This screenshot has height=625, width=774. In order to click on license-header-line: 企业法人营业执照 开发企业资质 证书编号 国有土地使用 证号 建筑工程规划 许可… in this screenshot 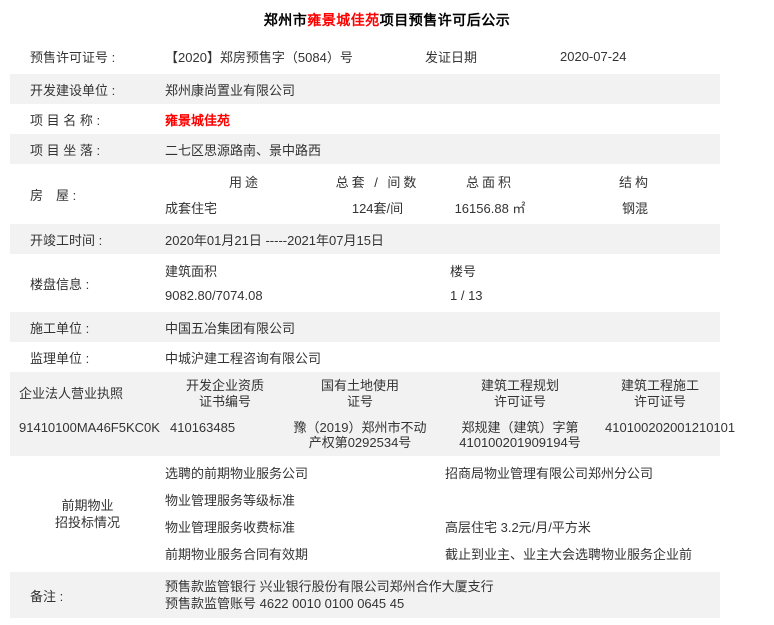, I will do `click(365, 394)`.